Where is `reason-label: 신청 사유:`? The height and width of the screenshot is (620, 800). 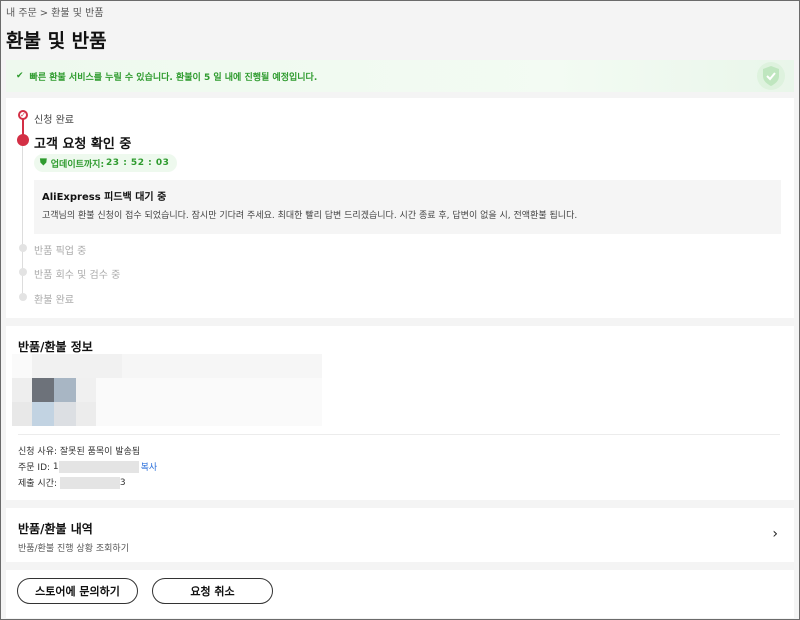 reason-label: 신청 사유: is located at coordinates (38, 452).